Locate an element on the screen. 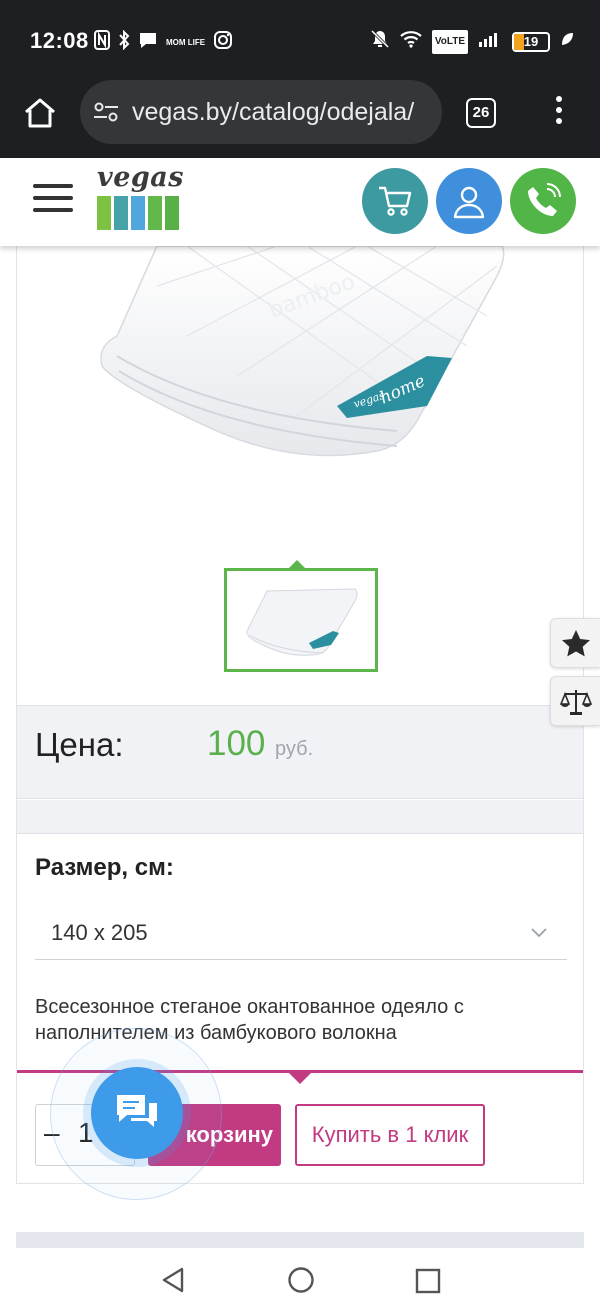  size-selected-value: 140 x 205 is located at coordinates (99, 933).